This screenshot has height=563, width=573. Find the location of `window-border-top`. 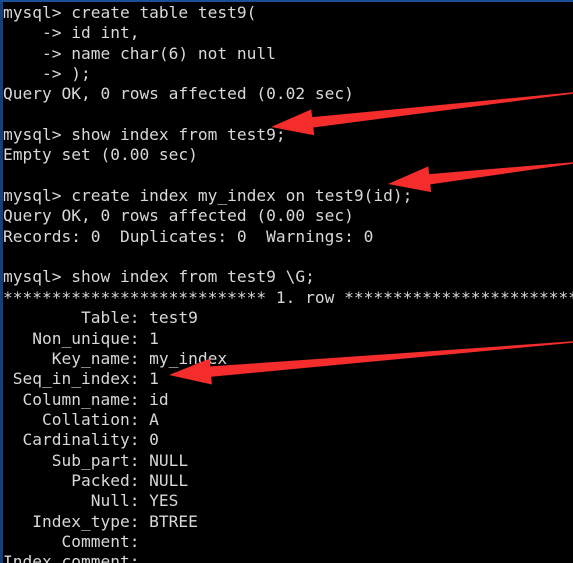

window-border-top is located at coordinates (286, 1).